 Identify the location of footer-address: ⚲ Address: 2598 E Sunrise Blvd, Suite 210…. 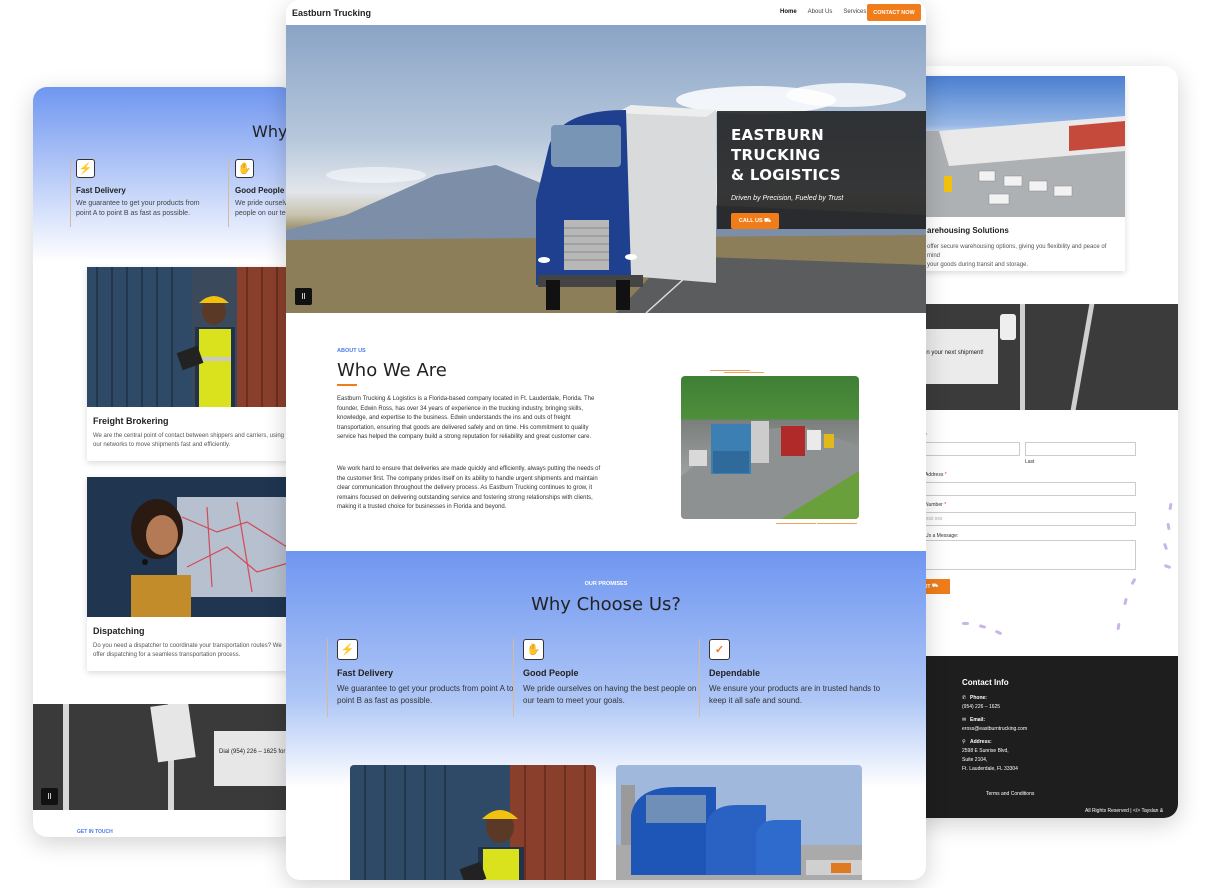
(990, 756).